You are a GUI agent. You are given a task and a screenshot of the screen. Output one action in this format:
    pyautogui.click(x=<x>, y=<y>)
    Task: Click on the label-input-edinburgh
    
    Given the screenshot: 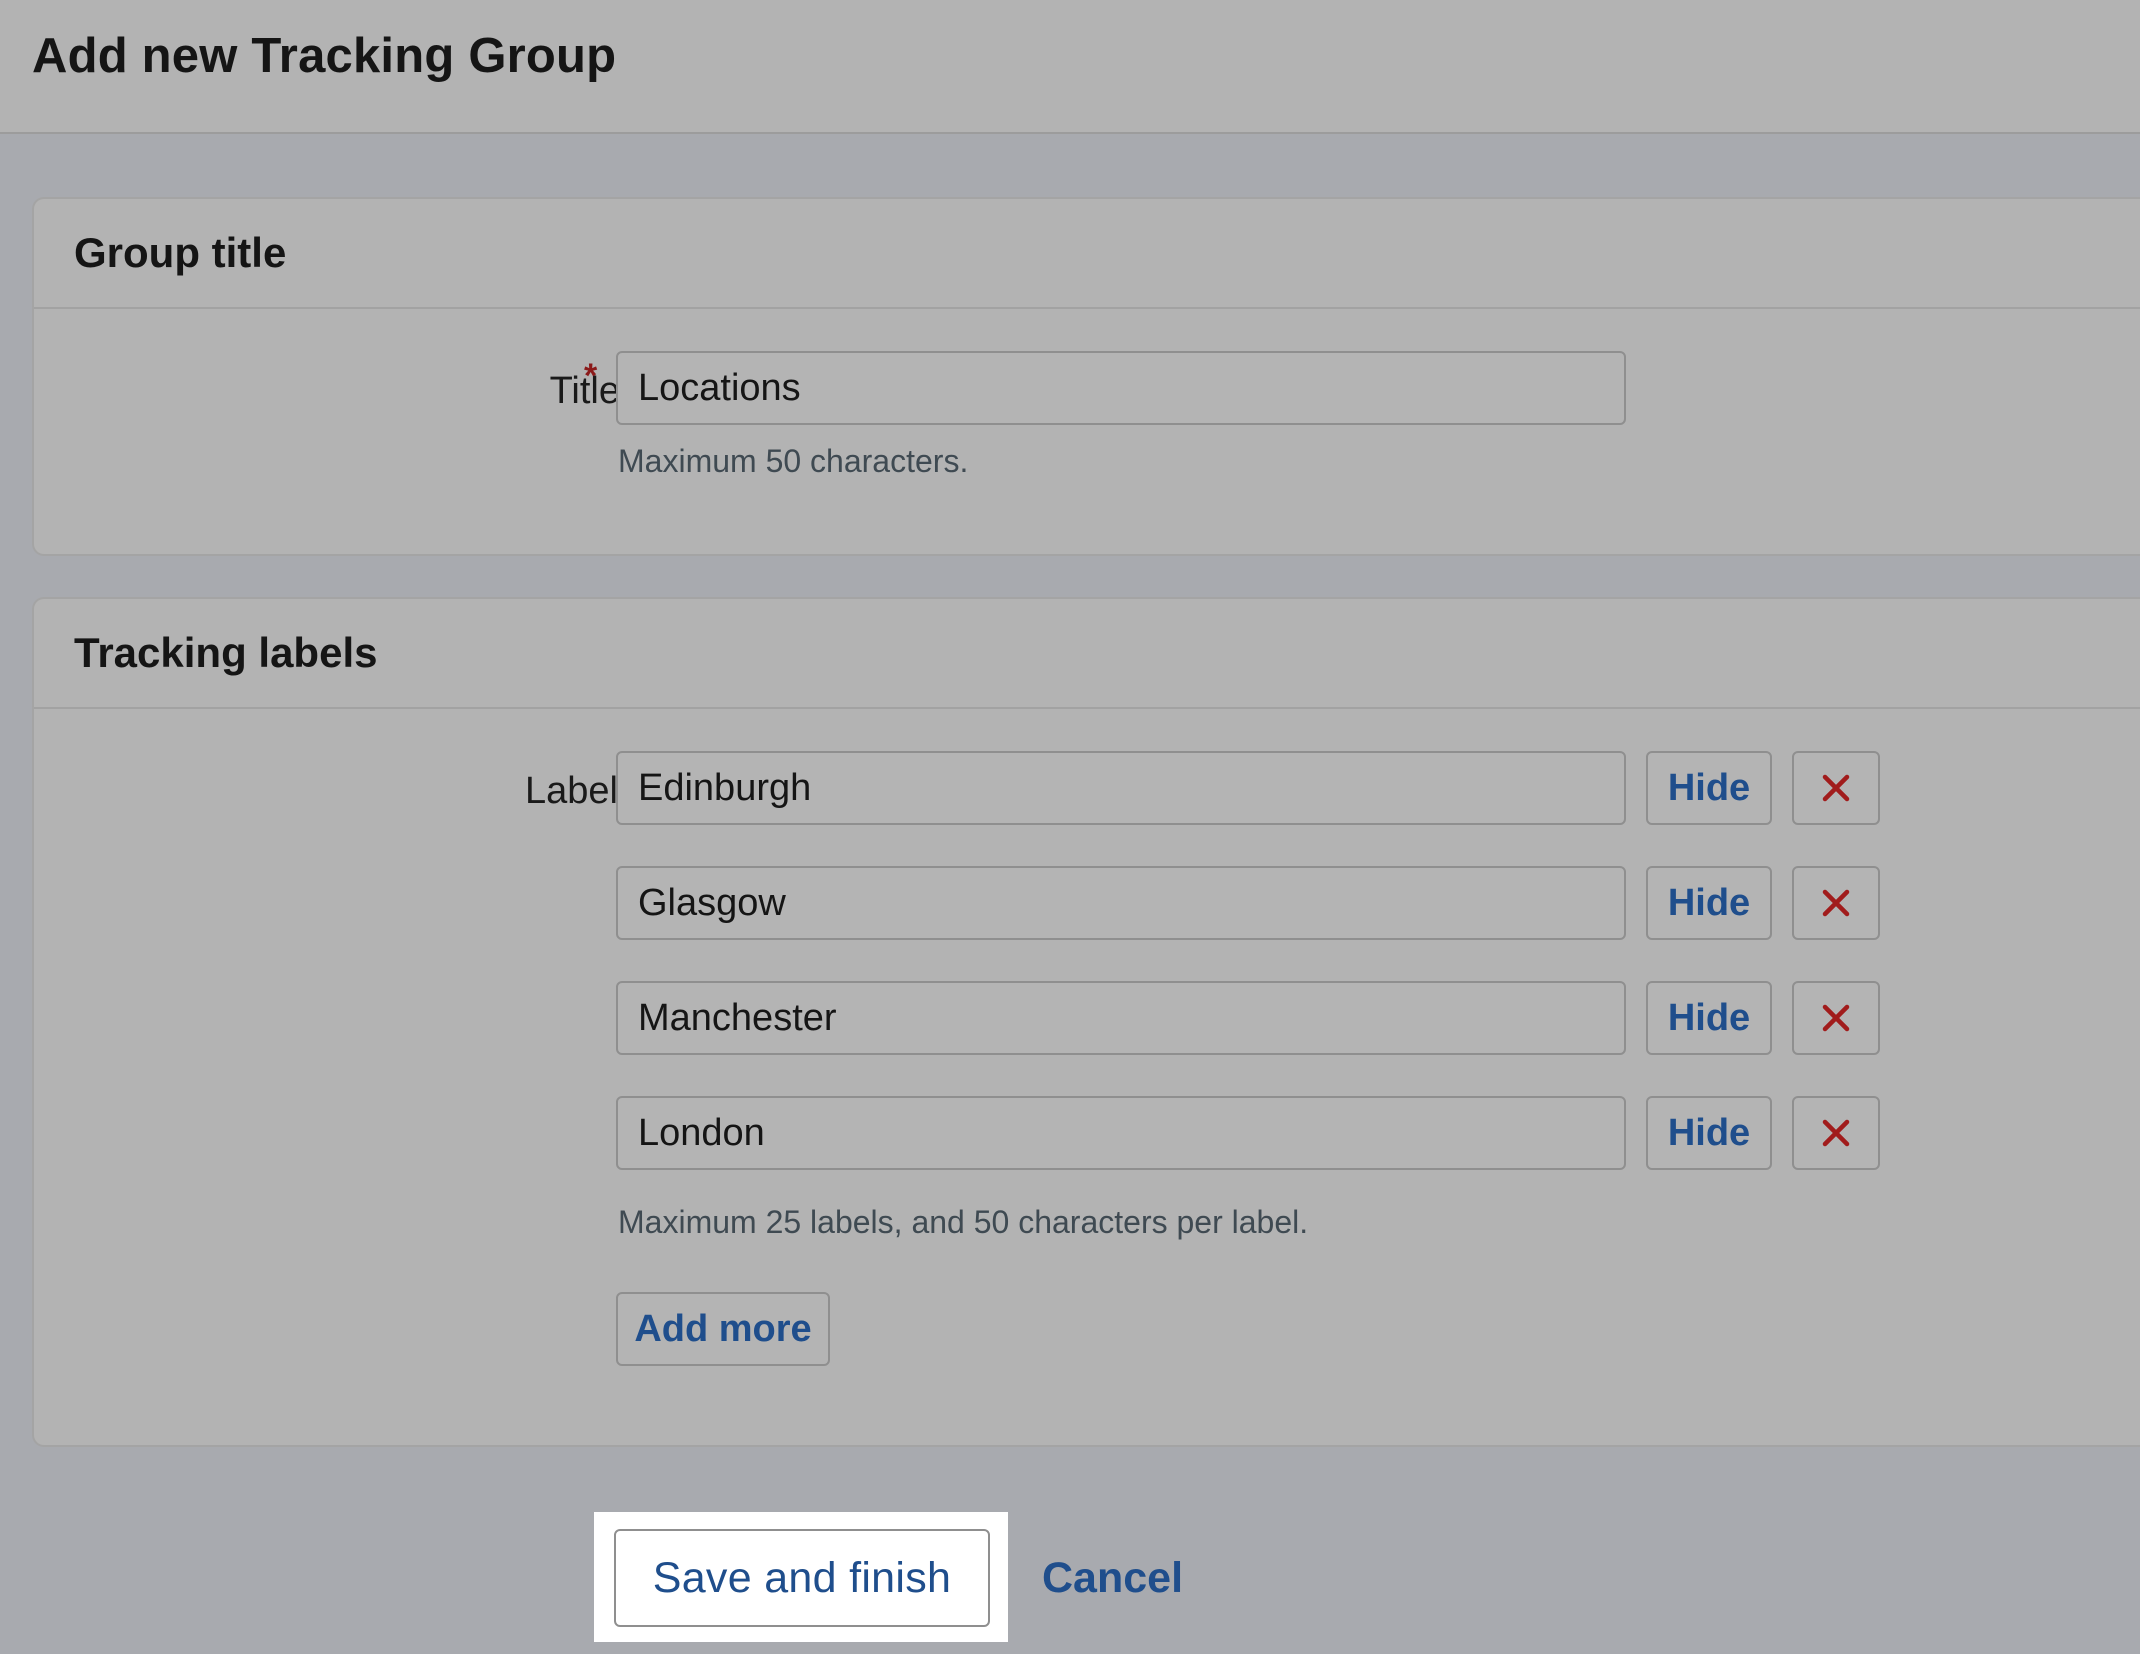 What is the action you would take?
    pyautogui.click(x=1121, y=788)
    